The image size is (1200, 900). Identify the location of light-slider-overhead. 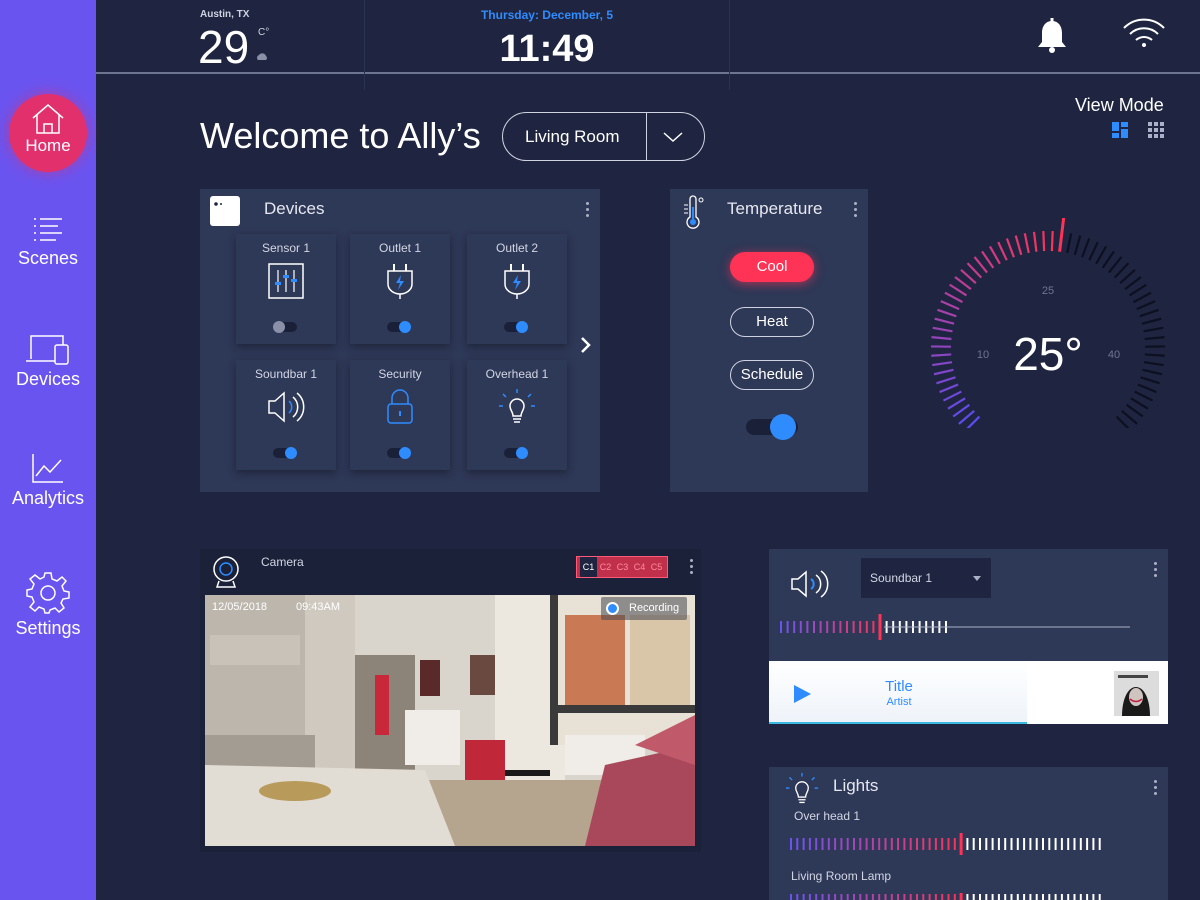
(949, 844).